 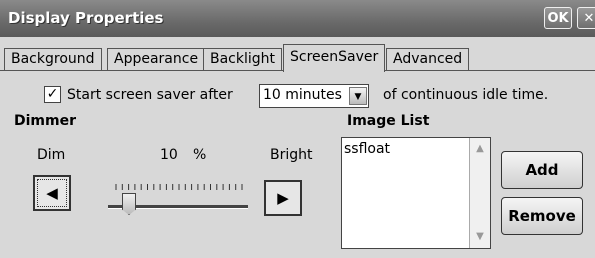 What do you see at coordinates (156, 59) in the screenshot?
I see `tab-appearance: Appearance` at bounding box center [156, 59].